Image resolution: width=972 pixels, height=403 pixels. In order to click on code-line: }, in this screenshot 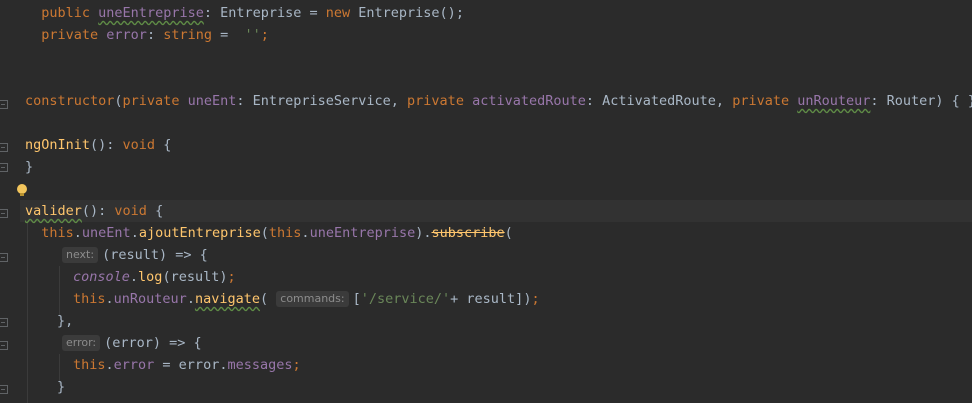, I will do `click(65, 321)`.